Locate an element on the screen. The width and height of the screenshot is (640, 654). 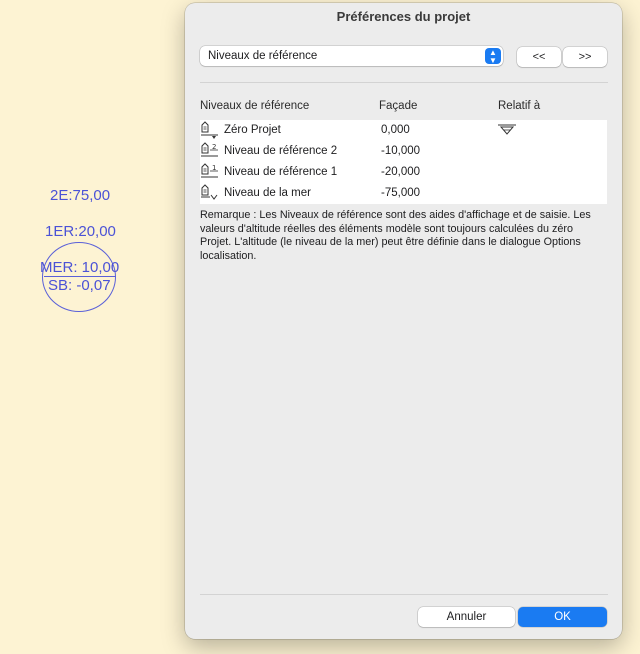
next-page-button: >> is located at coordinates (585, 57).